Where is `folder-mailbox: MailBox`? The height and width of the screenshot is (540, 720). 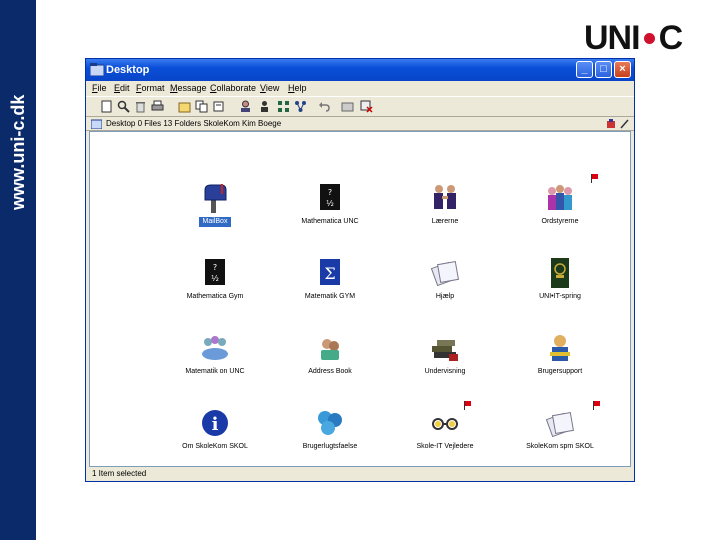 folder-mailbox: MailBox is located at coordinates (215, 213).